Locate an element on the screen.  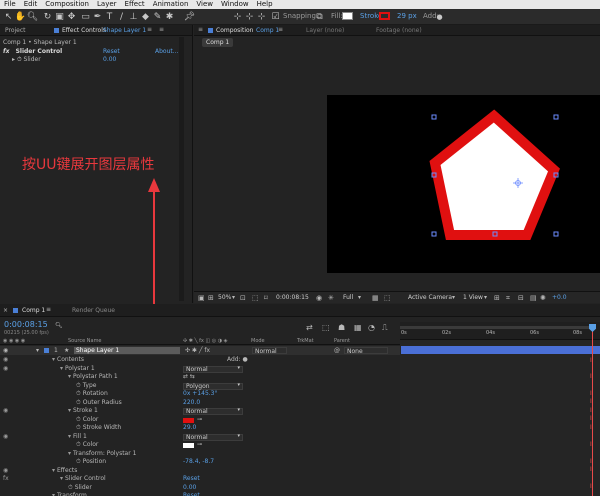
panel-menu-icon: ≡ is located at coordinates (200, 29).